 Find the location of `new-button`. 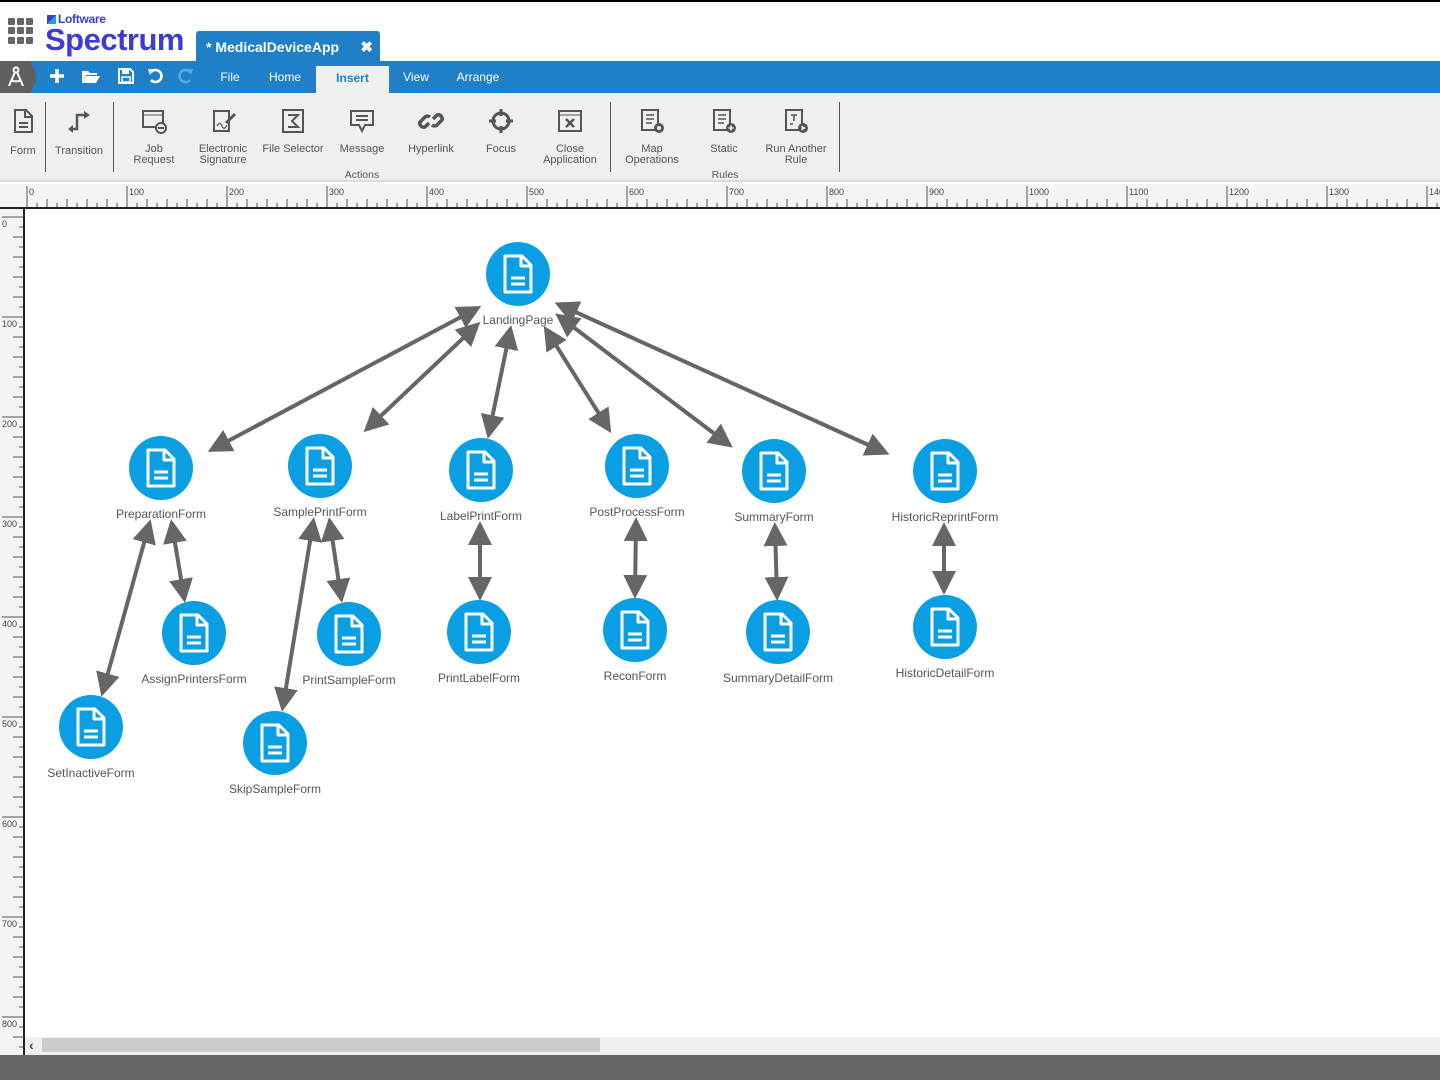

new-button is located at coordinates (57, 79).